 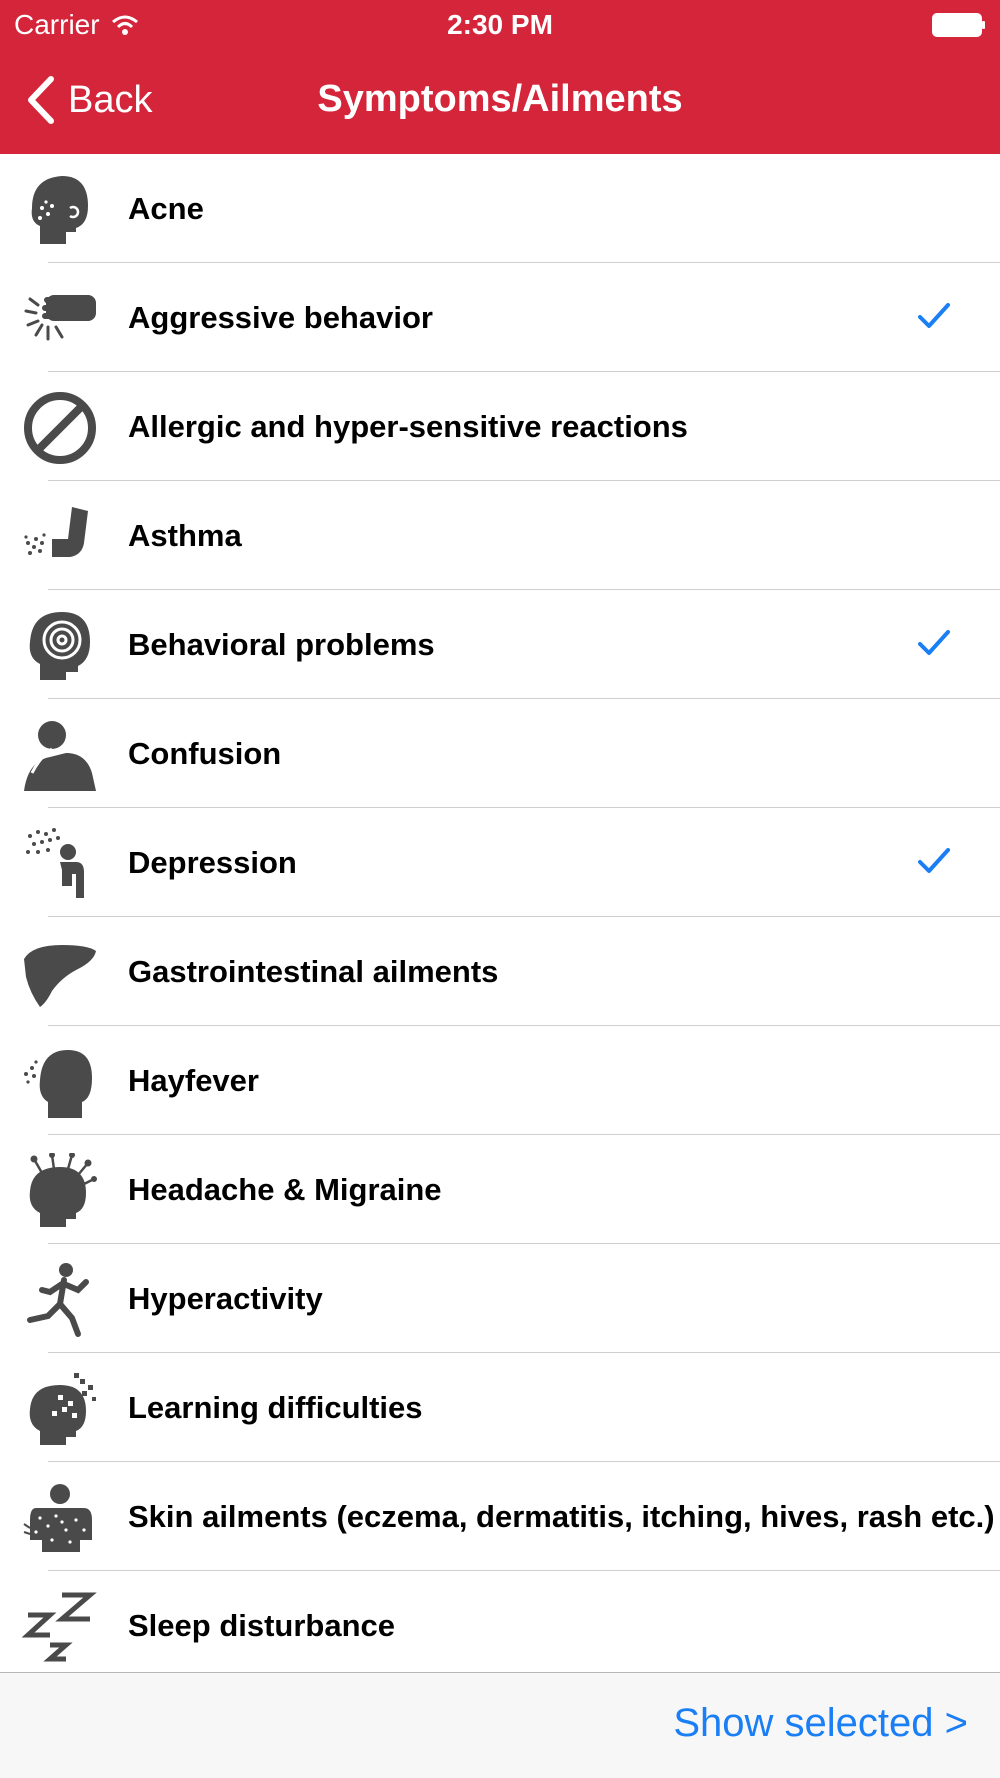 What do you see at coordinates (60, 976) in the screenshot?
I see `liver-icon` at bounding box center [60, 976].